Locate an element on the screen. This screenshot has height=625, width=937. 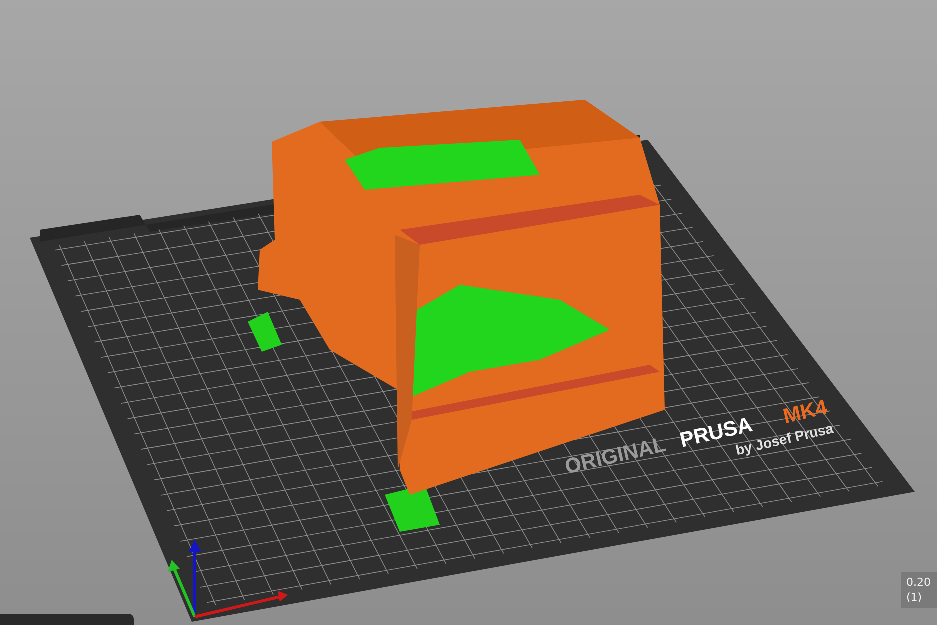
layer-number-text: (1) is located at coordinates (915, 597).